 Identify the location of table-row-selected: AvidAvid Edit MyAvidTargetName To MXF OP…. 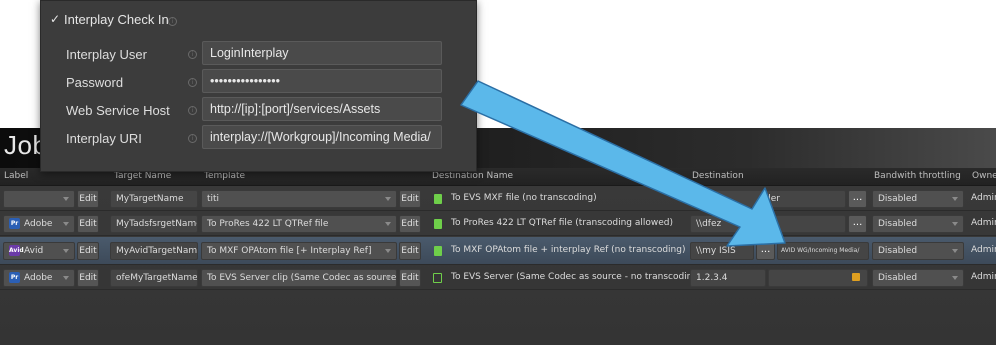
(498, 251).